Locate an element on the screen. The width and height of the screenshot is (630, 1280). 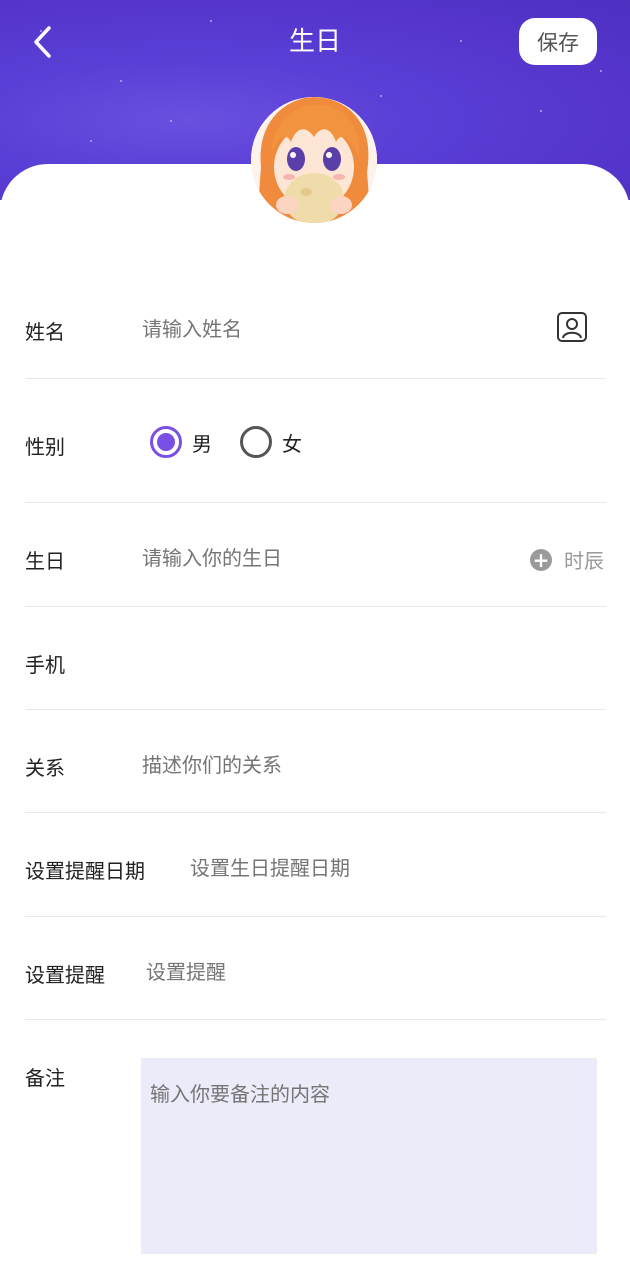
chevron-left-icon is located at coordinates (42, 42).